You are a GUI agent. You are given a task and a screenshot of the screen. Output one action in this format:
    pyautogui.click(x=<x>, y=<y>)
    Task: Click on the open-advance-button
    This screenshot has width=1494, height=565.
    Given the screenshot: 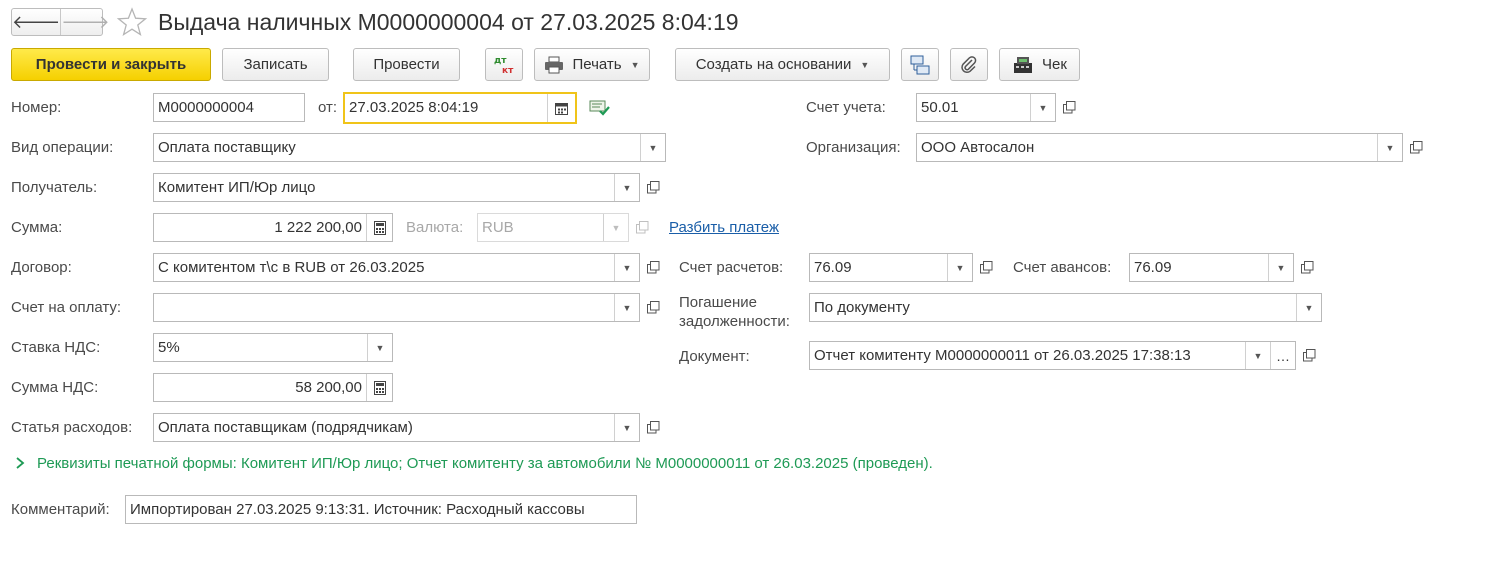 What is the action you would take?
    pyautogui.click(x=1307, y=267)
    